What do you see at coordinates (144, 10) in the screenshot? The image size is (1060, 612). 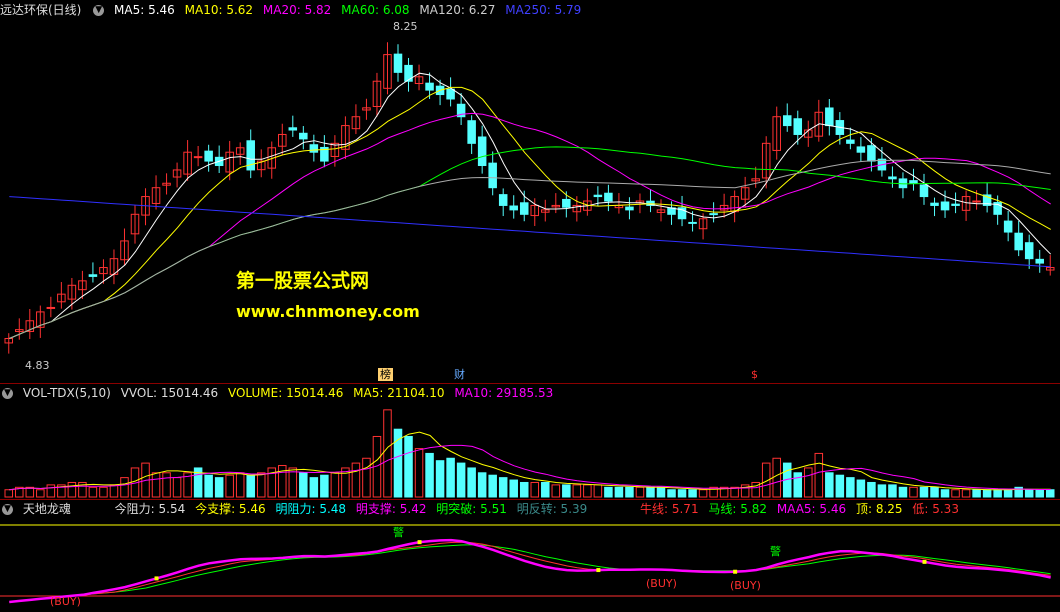 I see `ma5-value: MA5: 5.46` at bounding box center [144, 10].